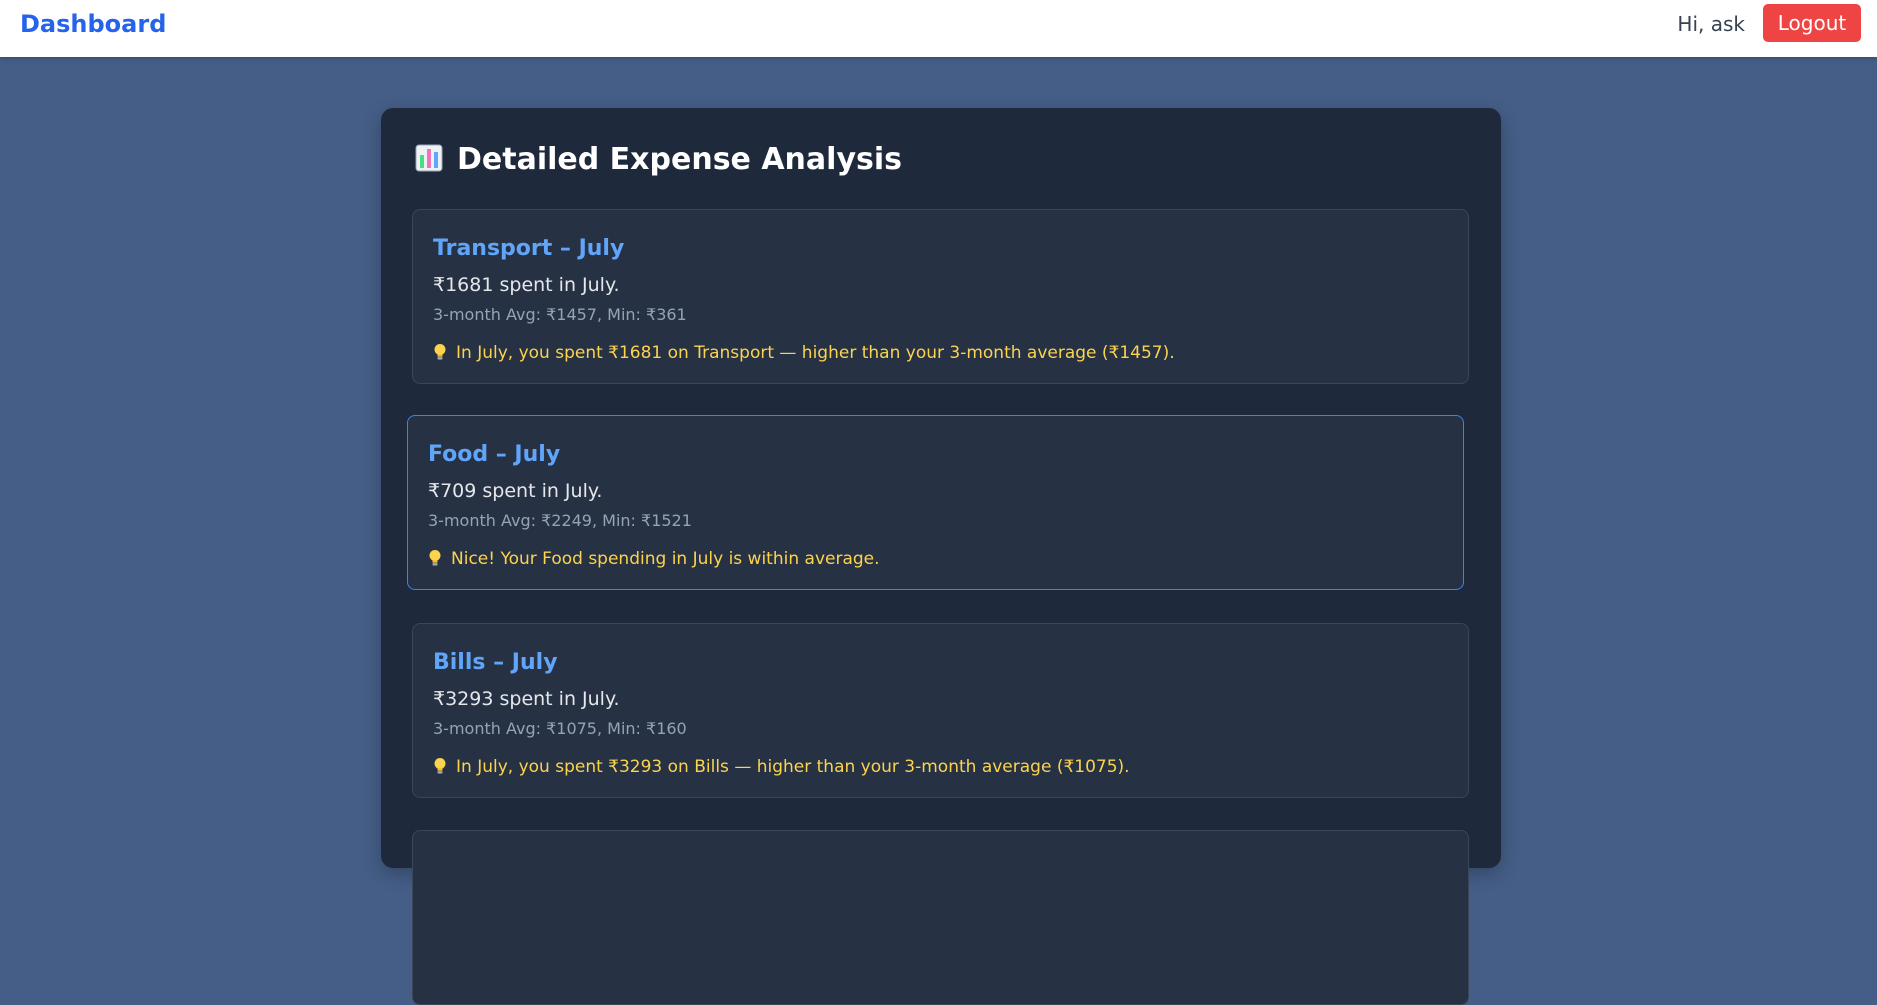 This screenshot has height=1005, width=1877. I want to click on card-title: Bills – July, so click(495, 662).